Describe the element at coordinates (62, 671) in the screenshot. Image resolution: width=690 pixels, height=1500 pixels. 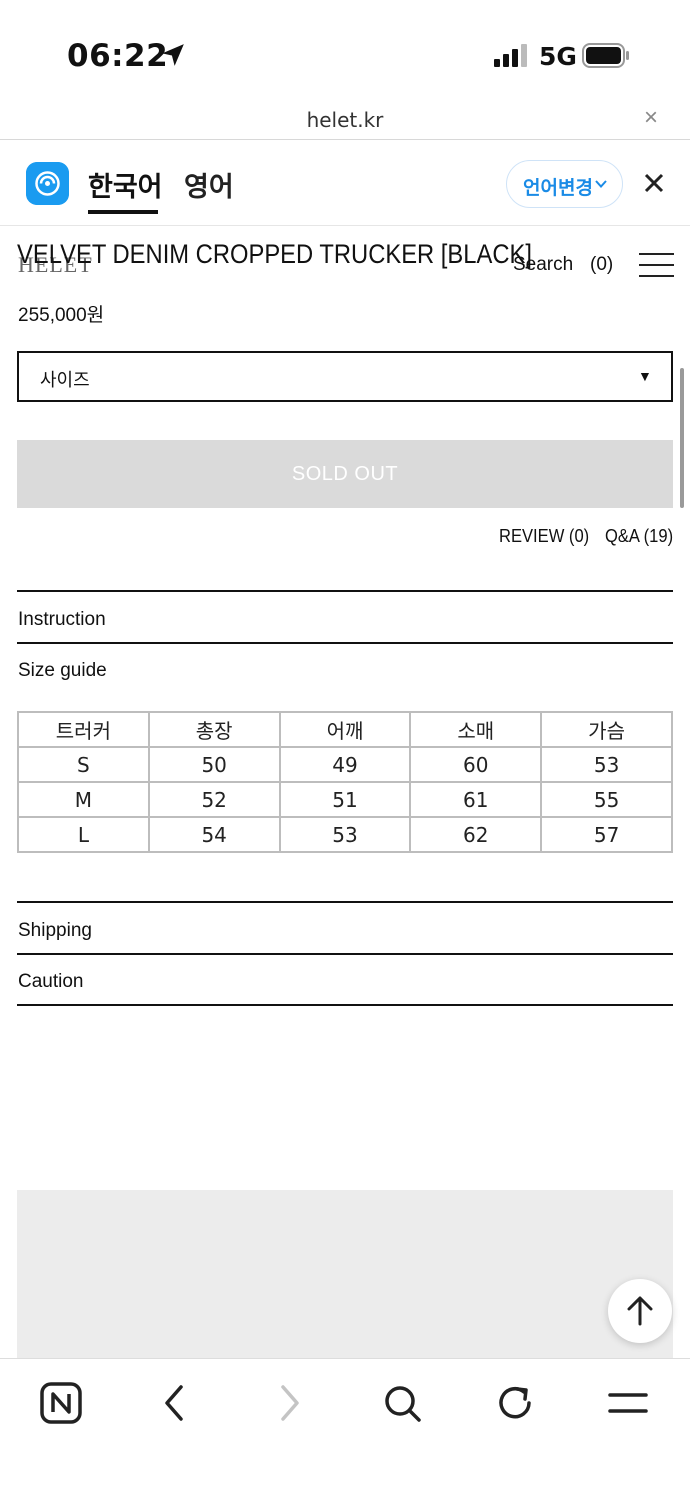
I see `size-guide-section: Size guide` at that location.